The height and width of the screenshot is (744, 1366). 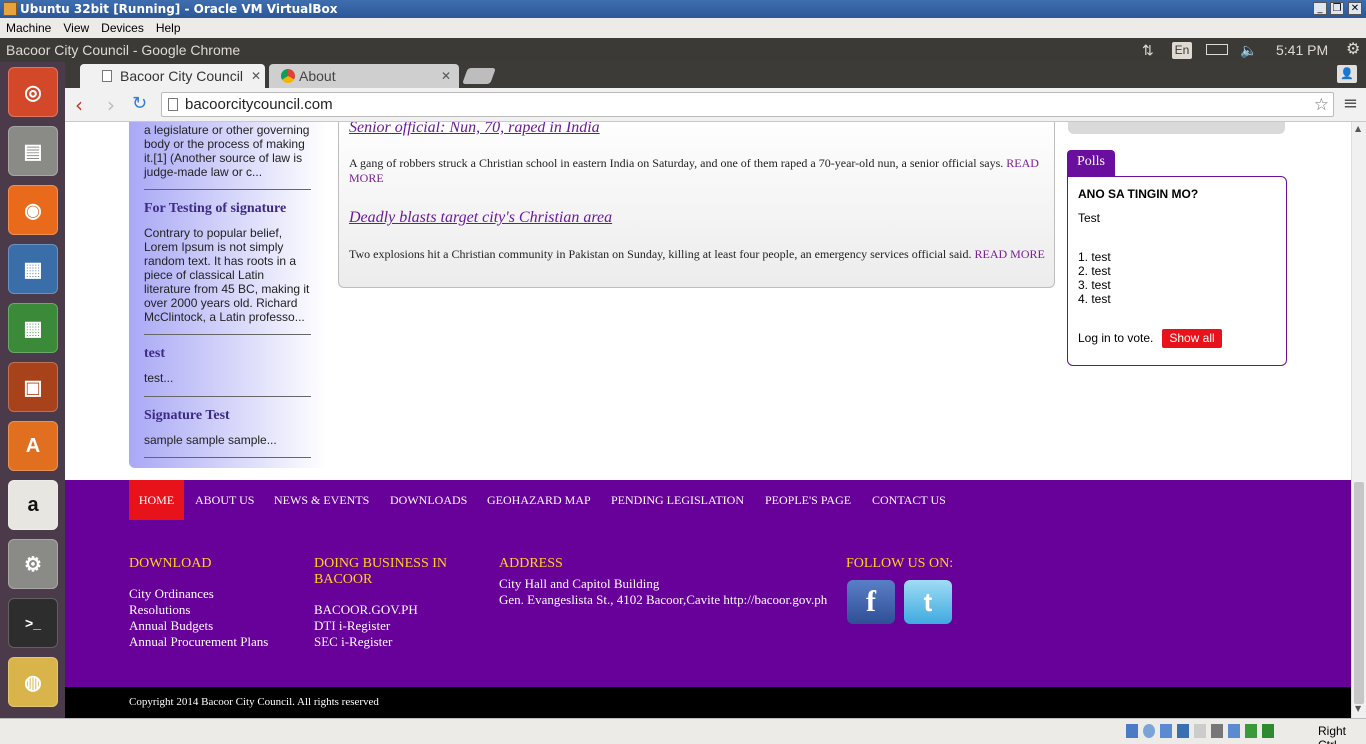 I want to click on forward-icon: ›, so click(x=111, y=105).